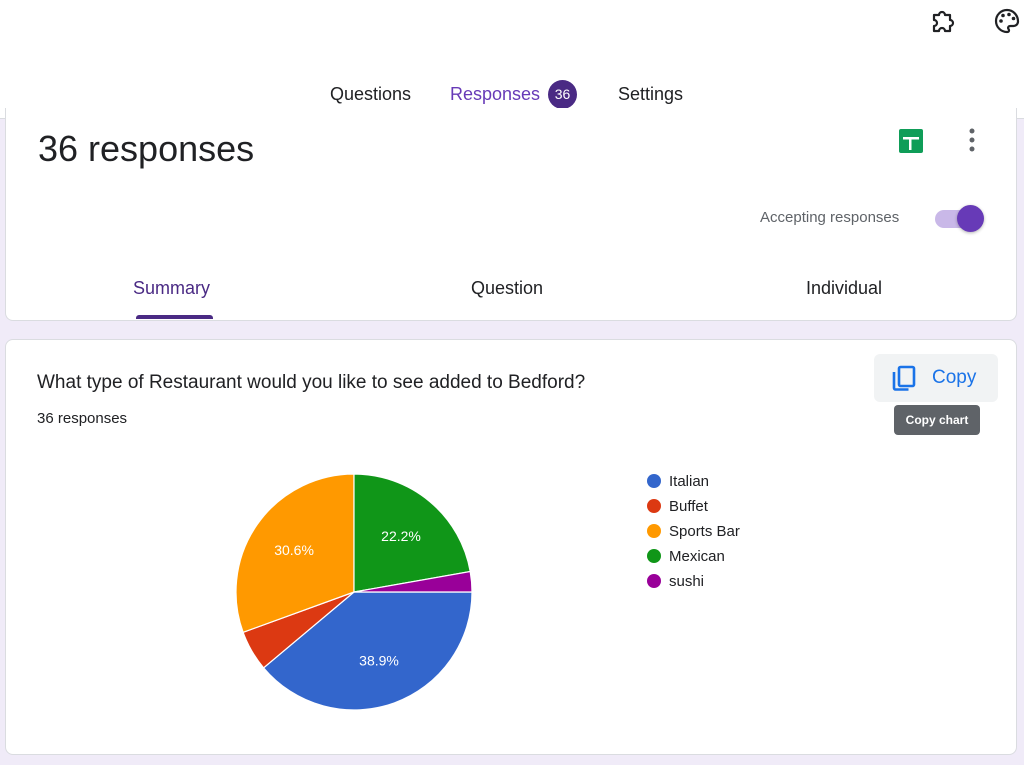 This screenshot has width=1024, height=765. I want to click on more-options-icon, so click(972, 140).